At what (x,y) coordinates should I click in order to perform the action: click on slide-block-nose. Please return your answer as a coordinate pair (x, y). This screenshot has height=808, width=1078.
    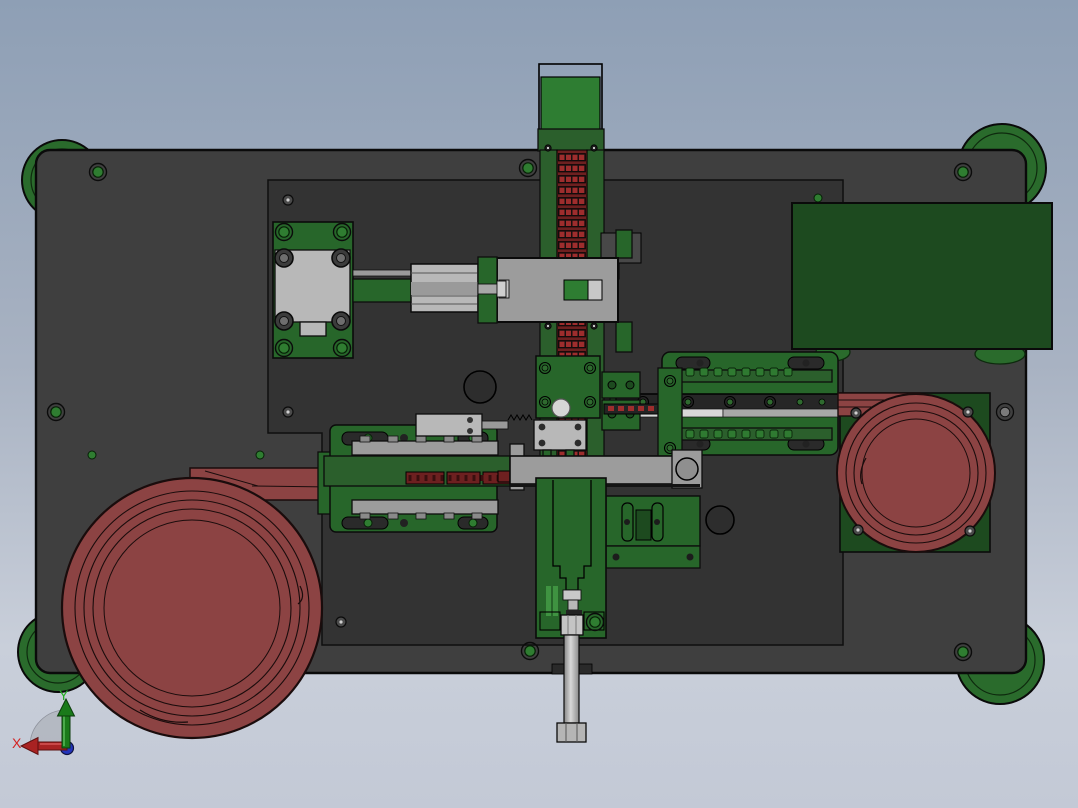
    Looking at the image, I should click on (313, 329).